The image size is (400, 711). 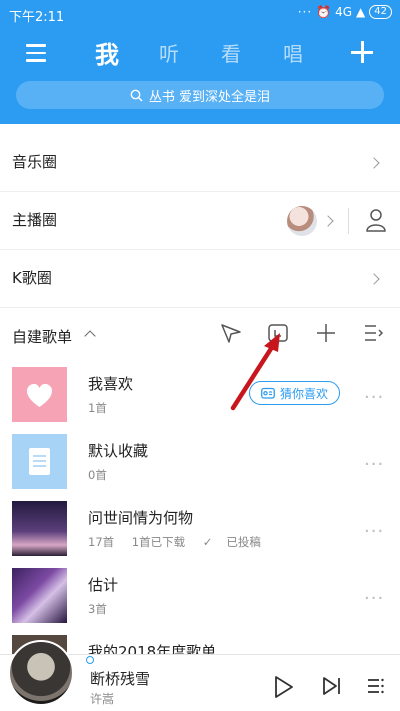 I want to click on note-icon, so click(x=39, y=461).